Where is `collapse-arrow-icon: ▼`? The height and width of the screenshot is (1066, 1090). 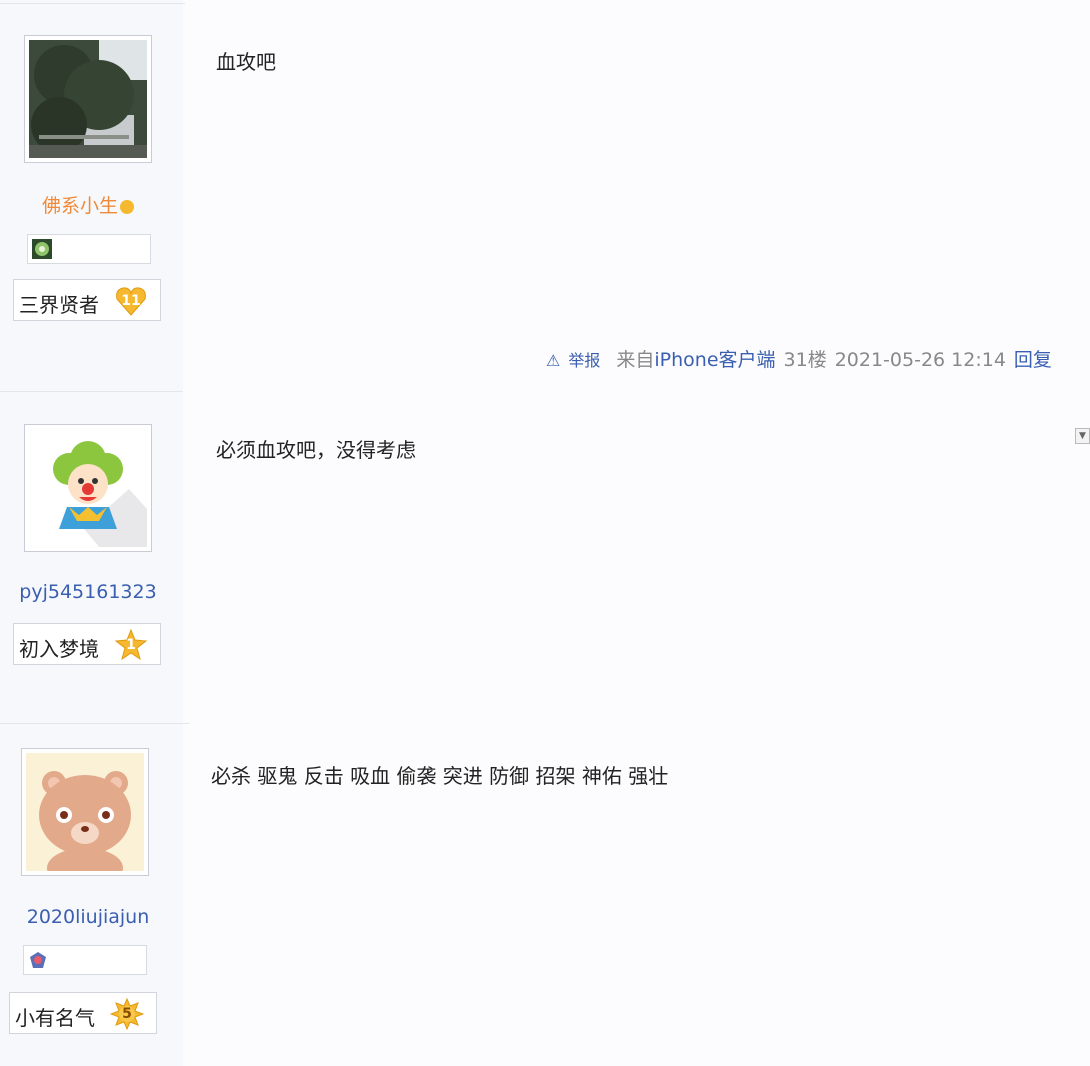
collapse-arrow-icon: ▼ is located at coordinates (1082, 436).